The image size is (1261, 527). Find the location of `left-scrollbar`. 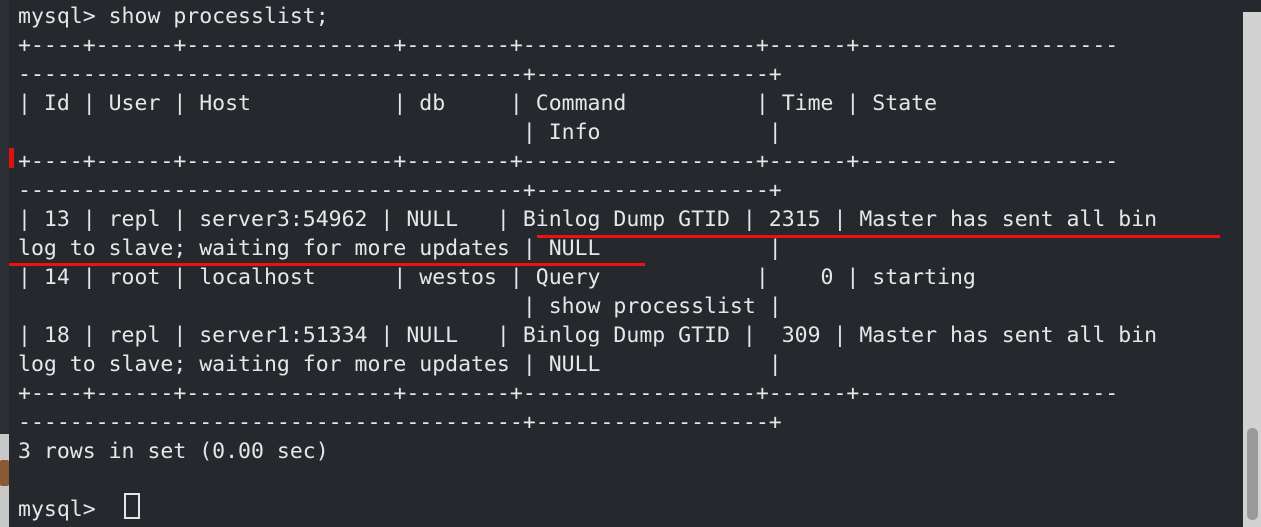

left-scrollbar is located at coordinates (4, 263).